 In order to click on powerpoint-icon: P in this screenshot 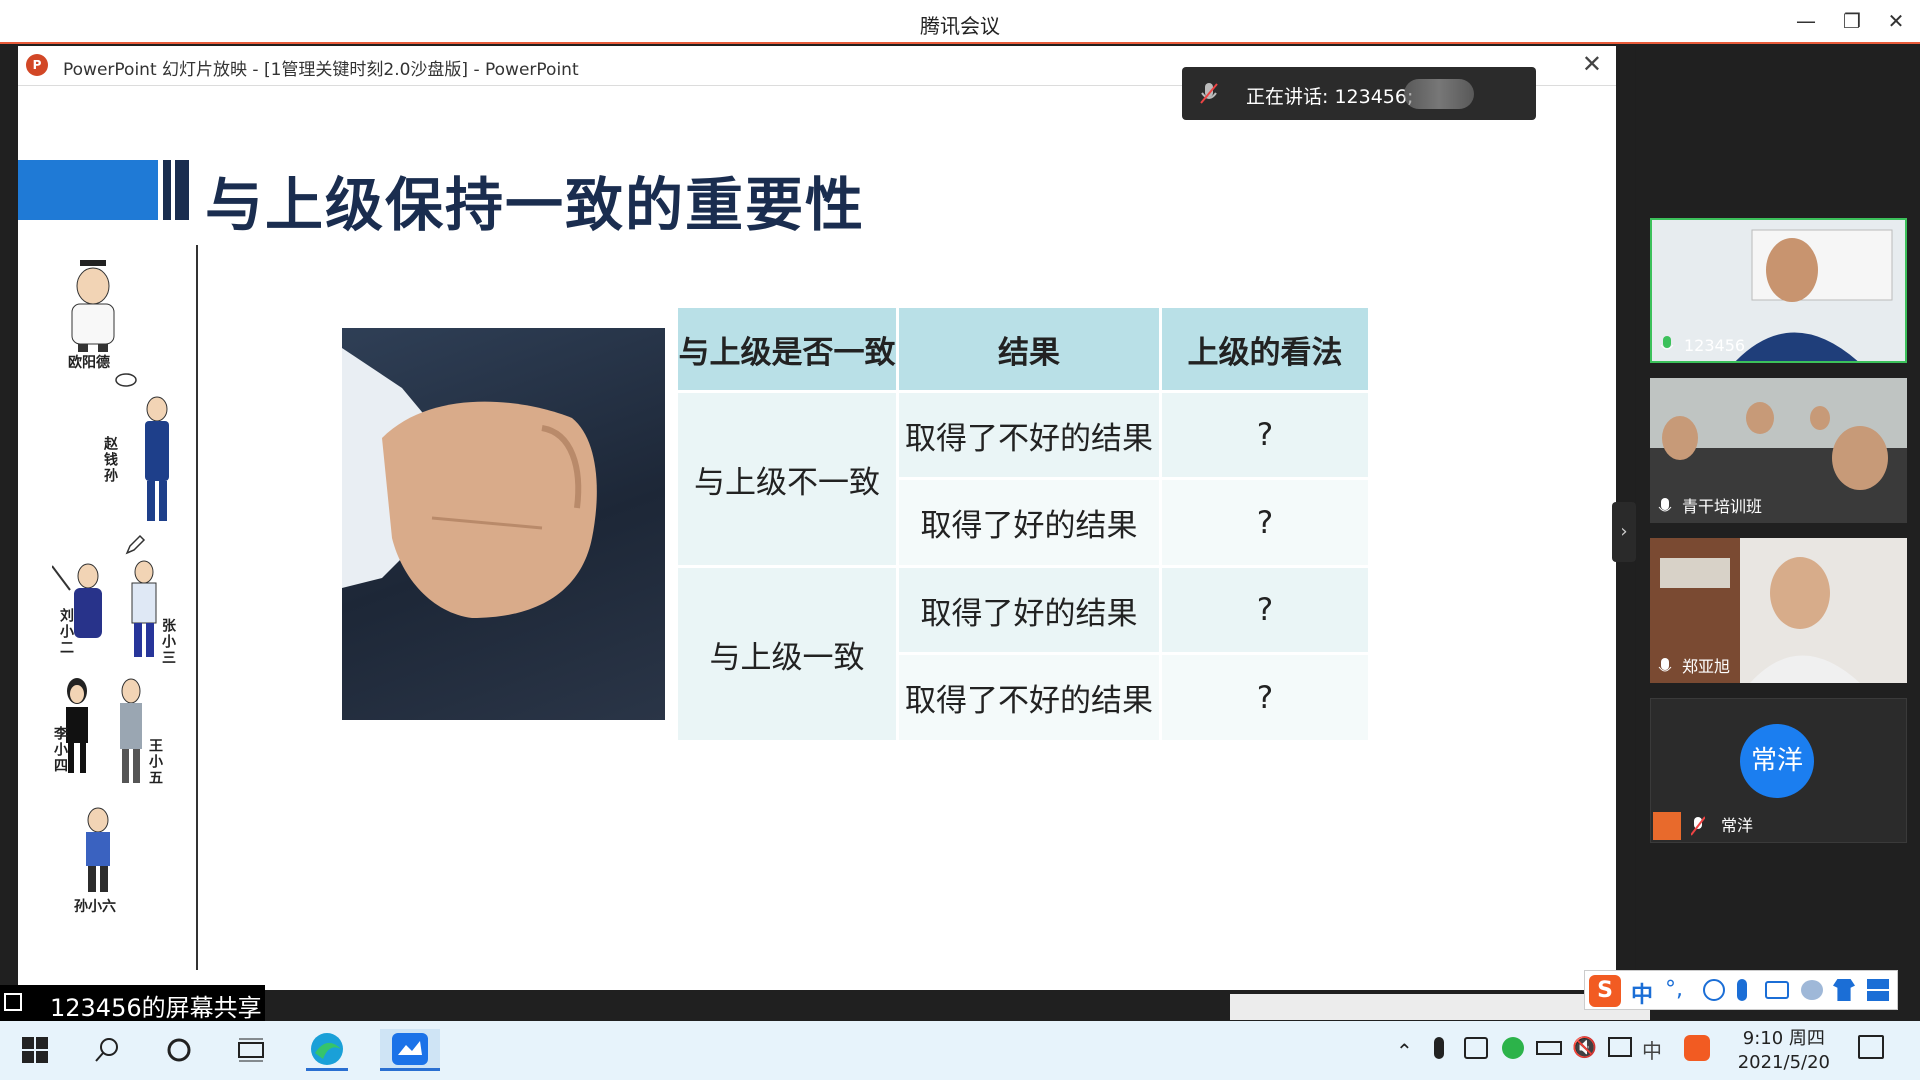, I will do `click(37, 65)`.